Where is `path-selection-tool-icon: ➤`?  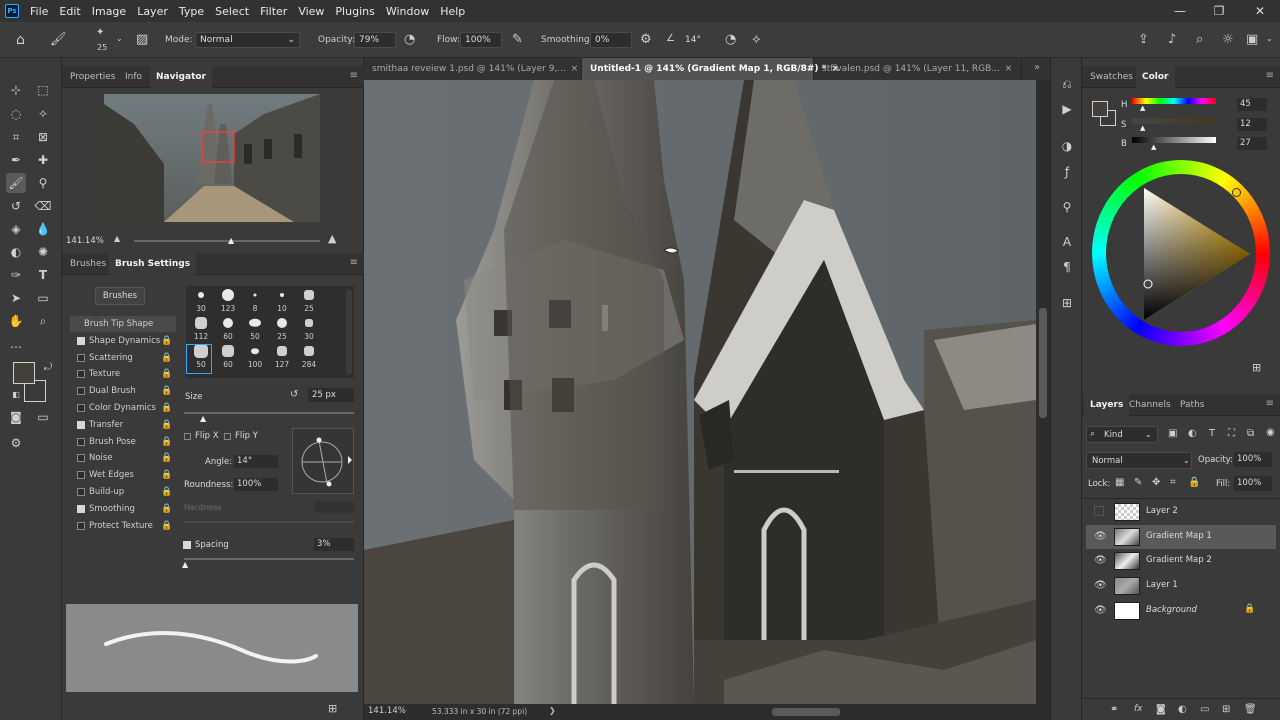
path-selection-tool-icon: ➤ is located at coordinates (16, 298).